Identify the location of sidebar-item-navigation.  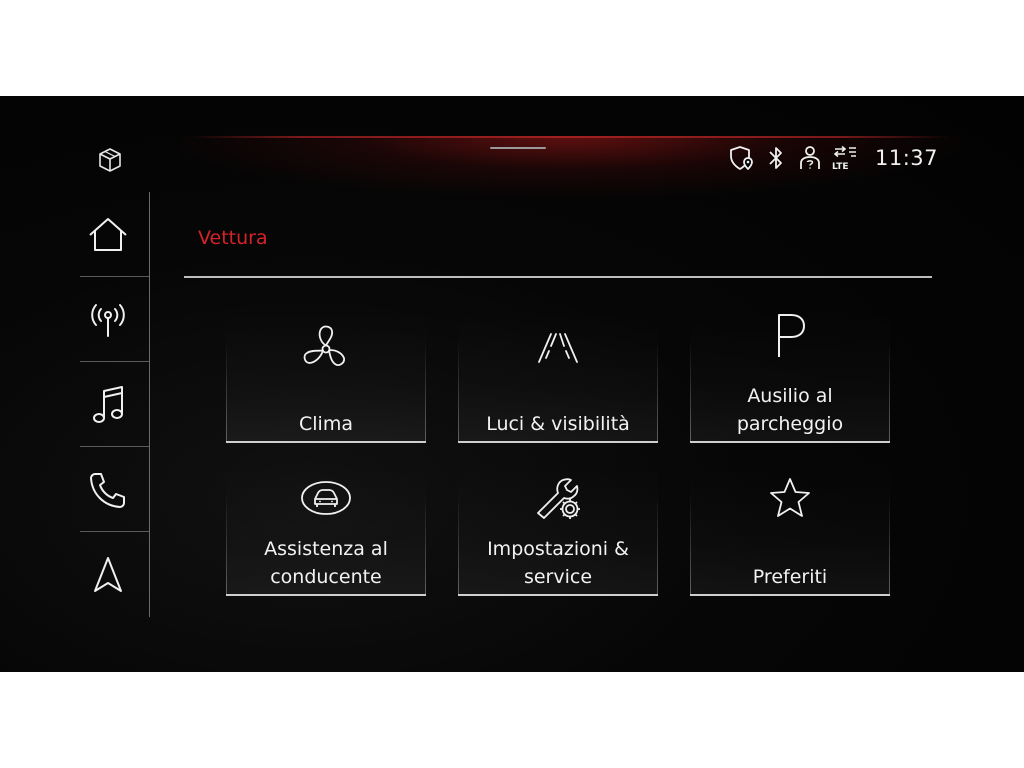
(108, 574).